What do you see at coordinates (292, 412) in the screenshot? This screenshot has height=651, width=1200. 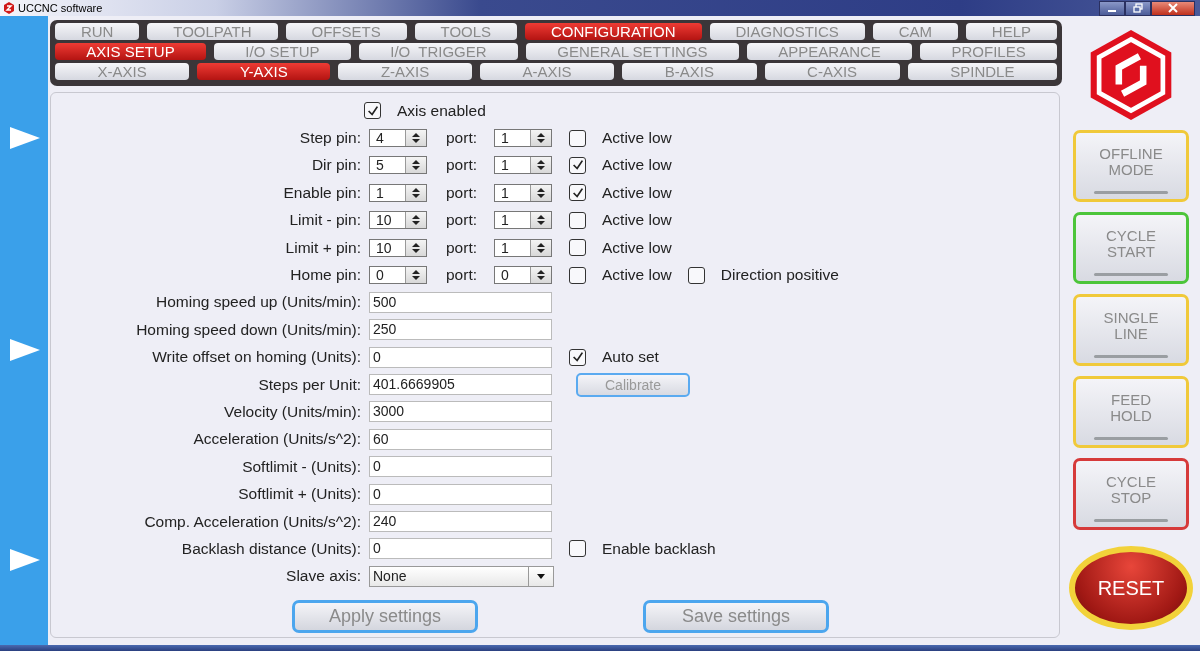 I see `field-label: Velocity (Units/min):` at bounding box center [292, 412].